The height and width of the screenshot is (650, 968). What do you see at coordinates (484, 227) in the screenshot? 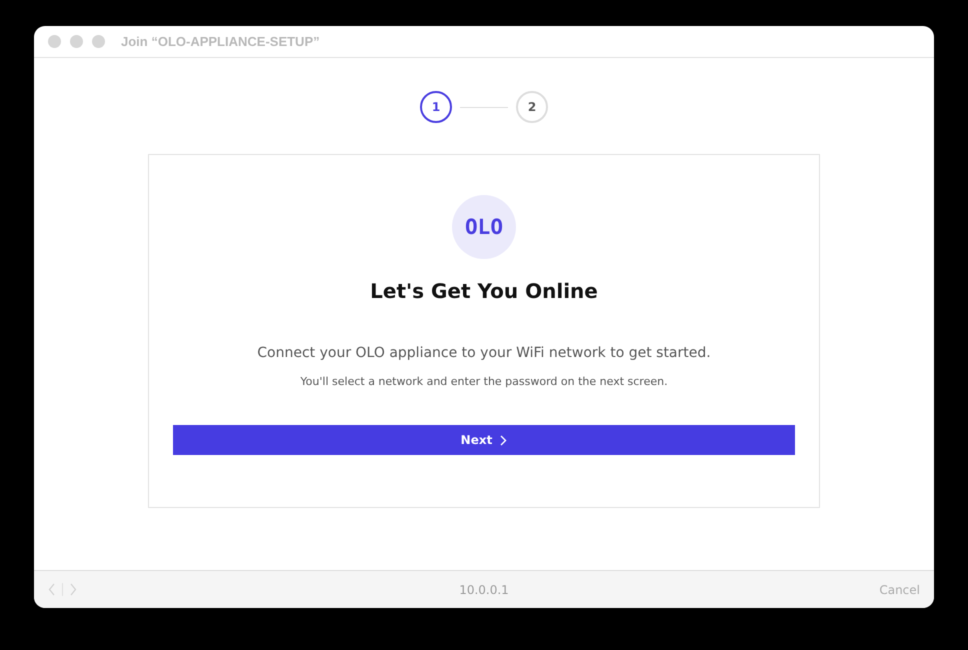
I see `logo: OLO` at bounding box center [484, 227].